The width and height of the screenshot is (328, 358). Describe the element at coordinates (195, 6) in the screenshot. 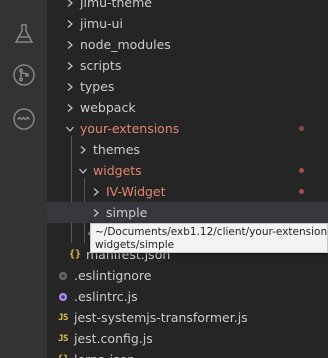

I see `tree-item-jimu-theme: jimu-theme` at that location.